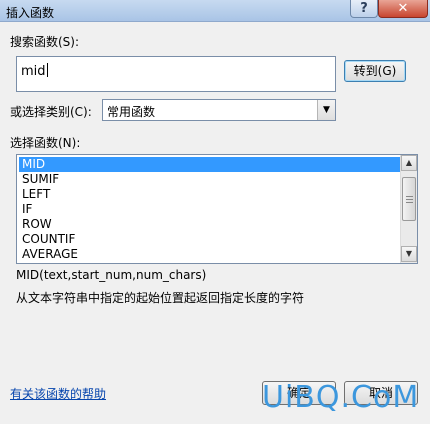 This screenshot has width=430, height=424. I want to click on close-button: ✕, so click(403, 9).